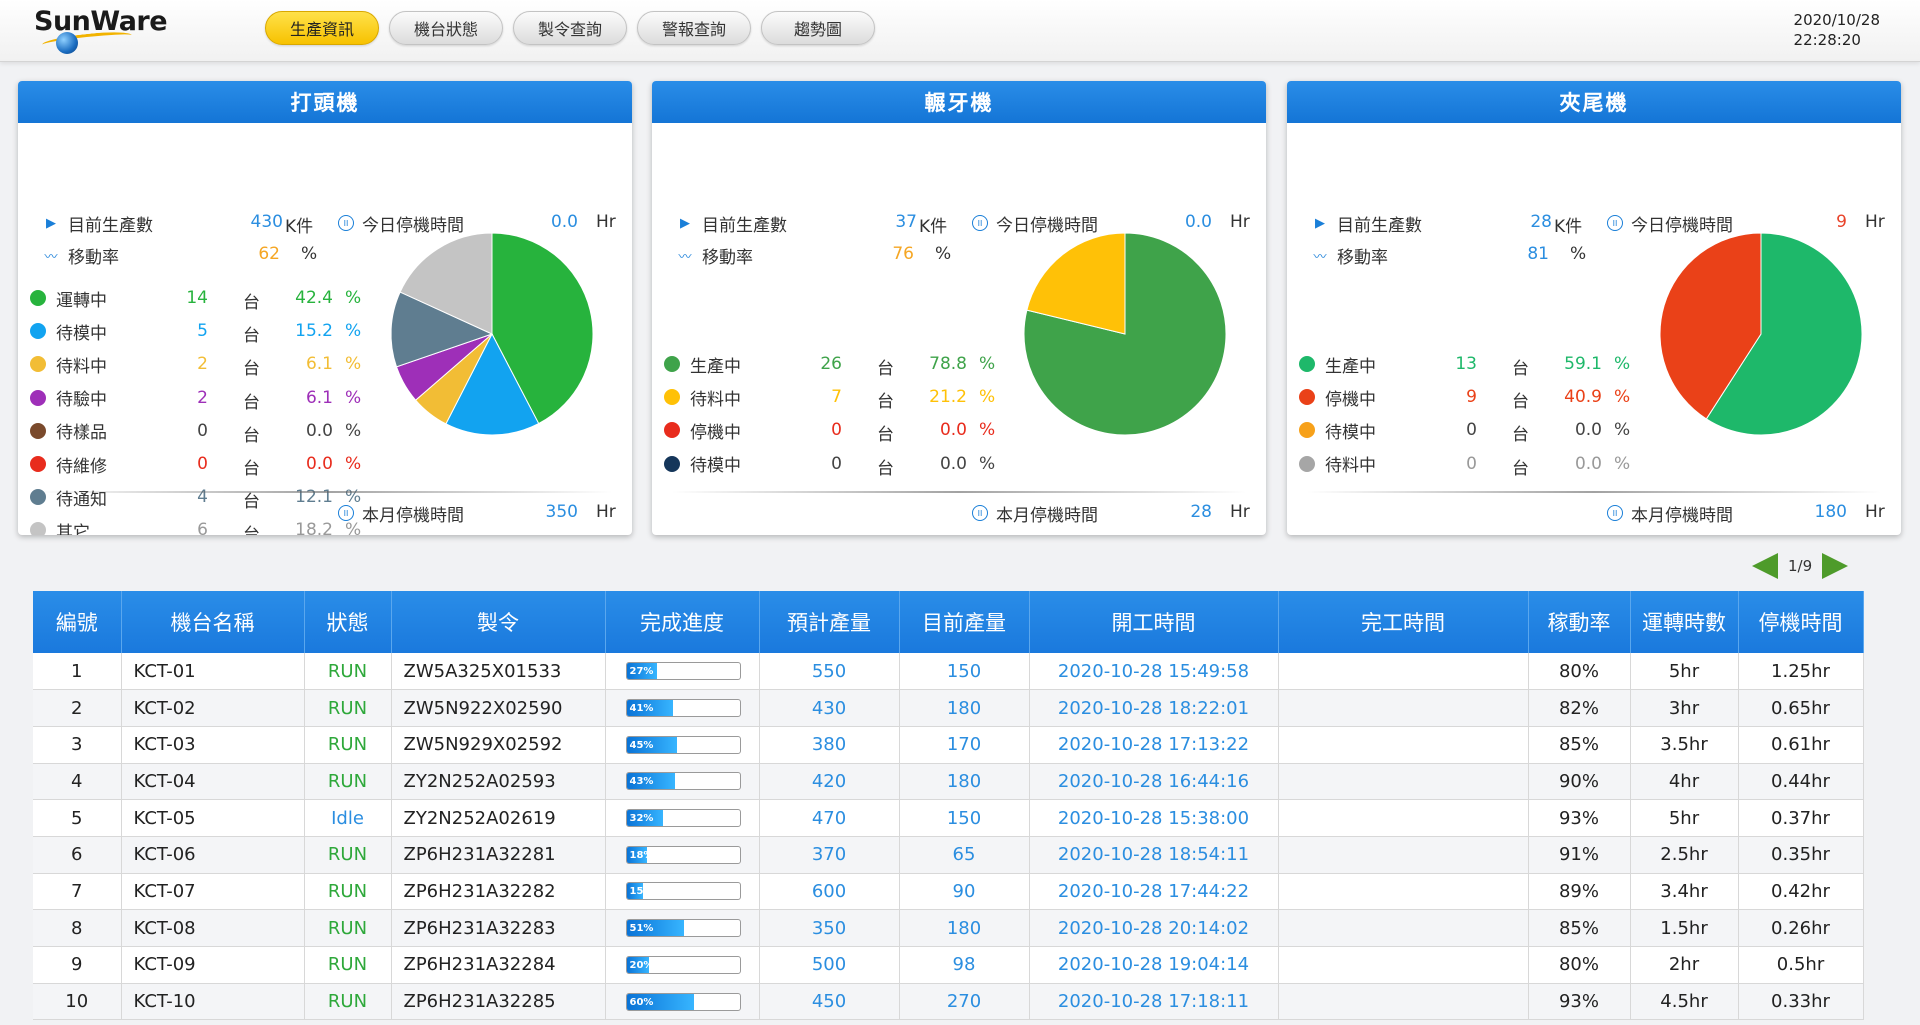  I want to click on status-color-dot-icon, so click(1307, 463).